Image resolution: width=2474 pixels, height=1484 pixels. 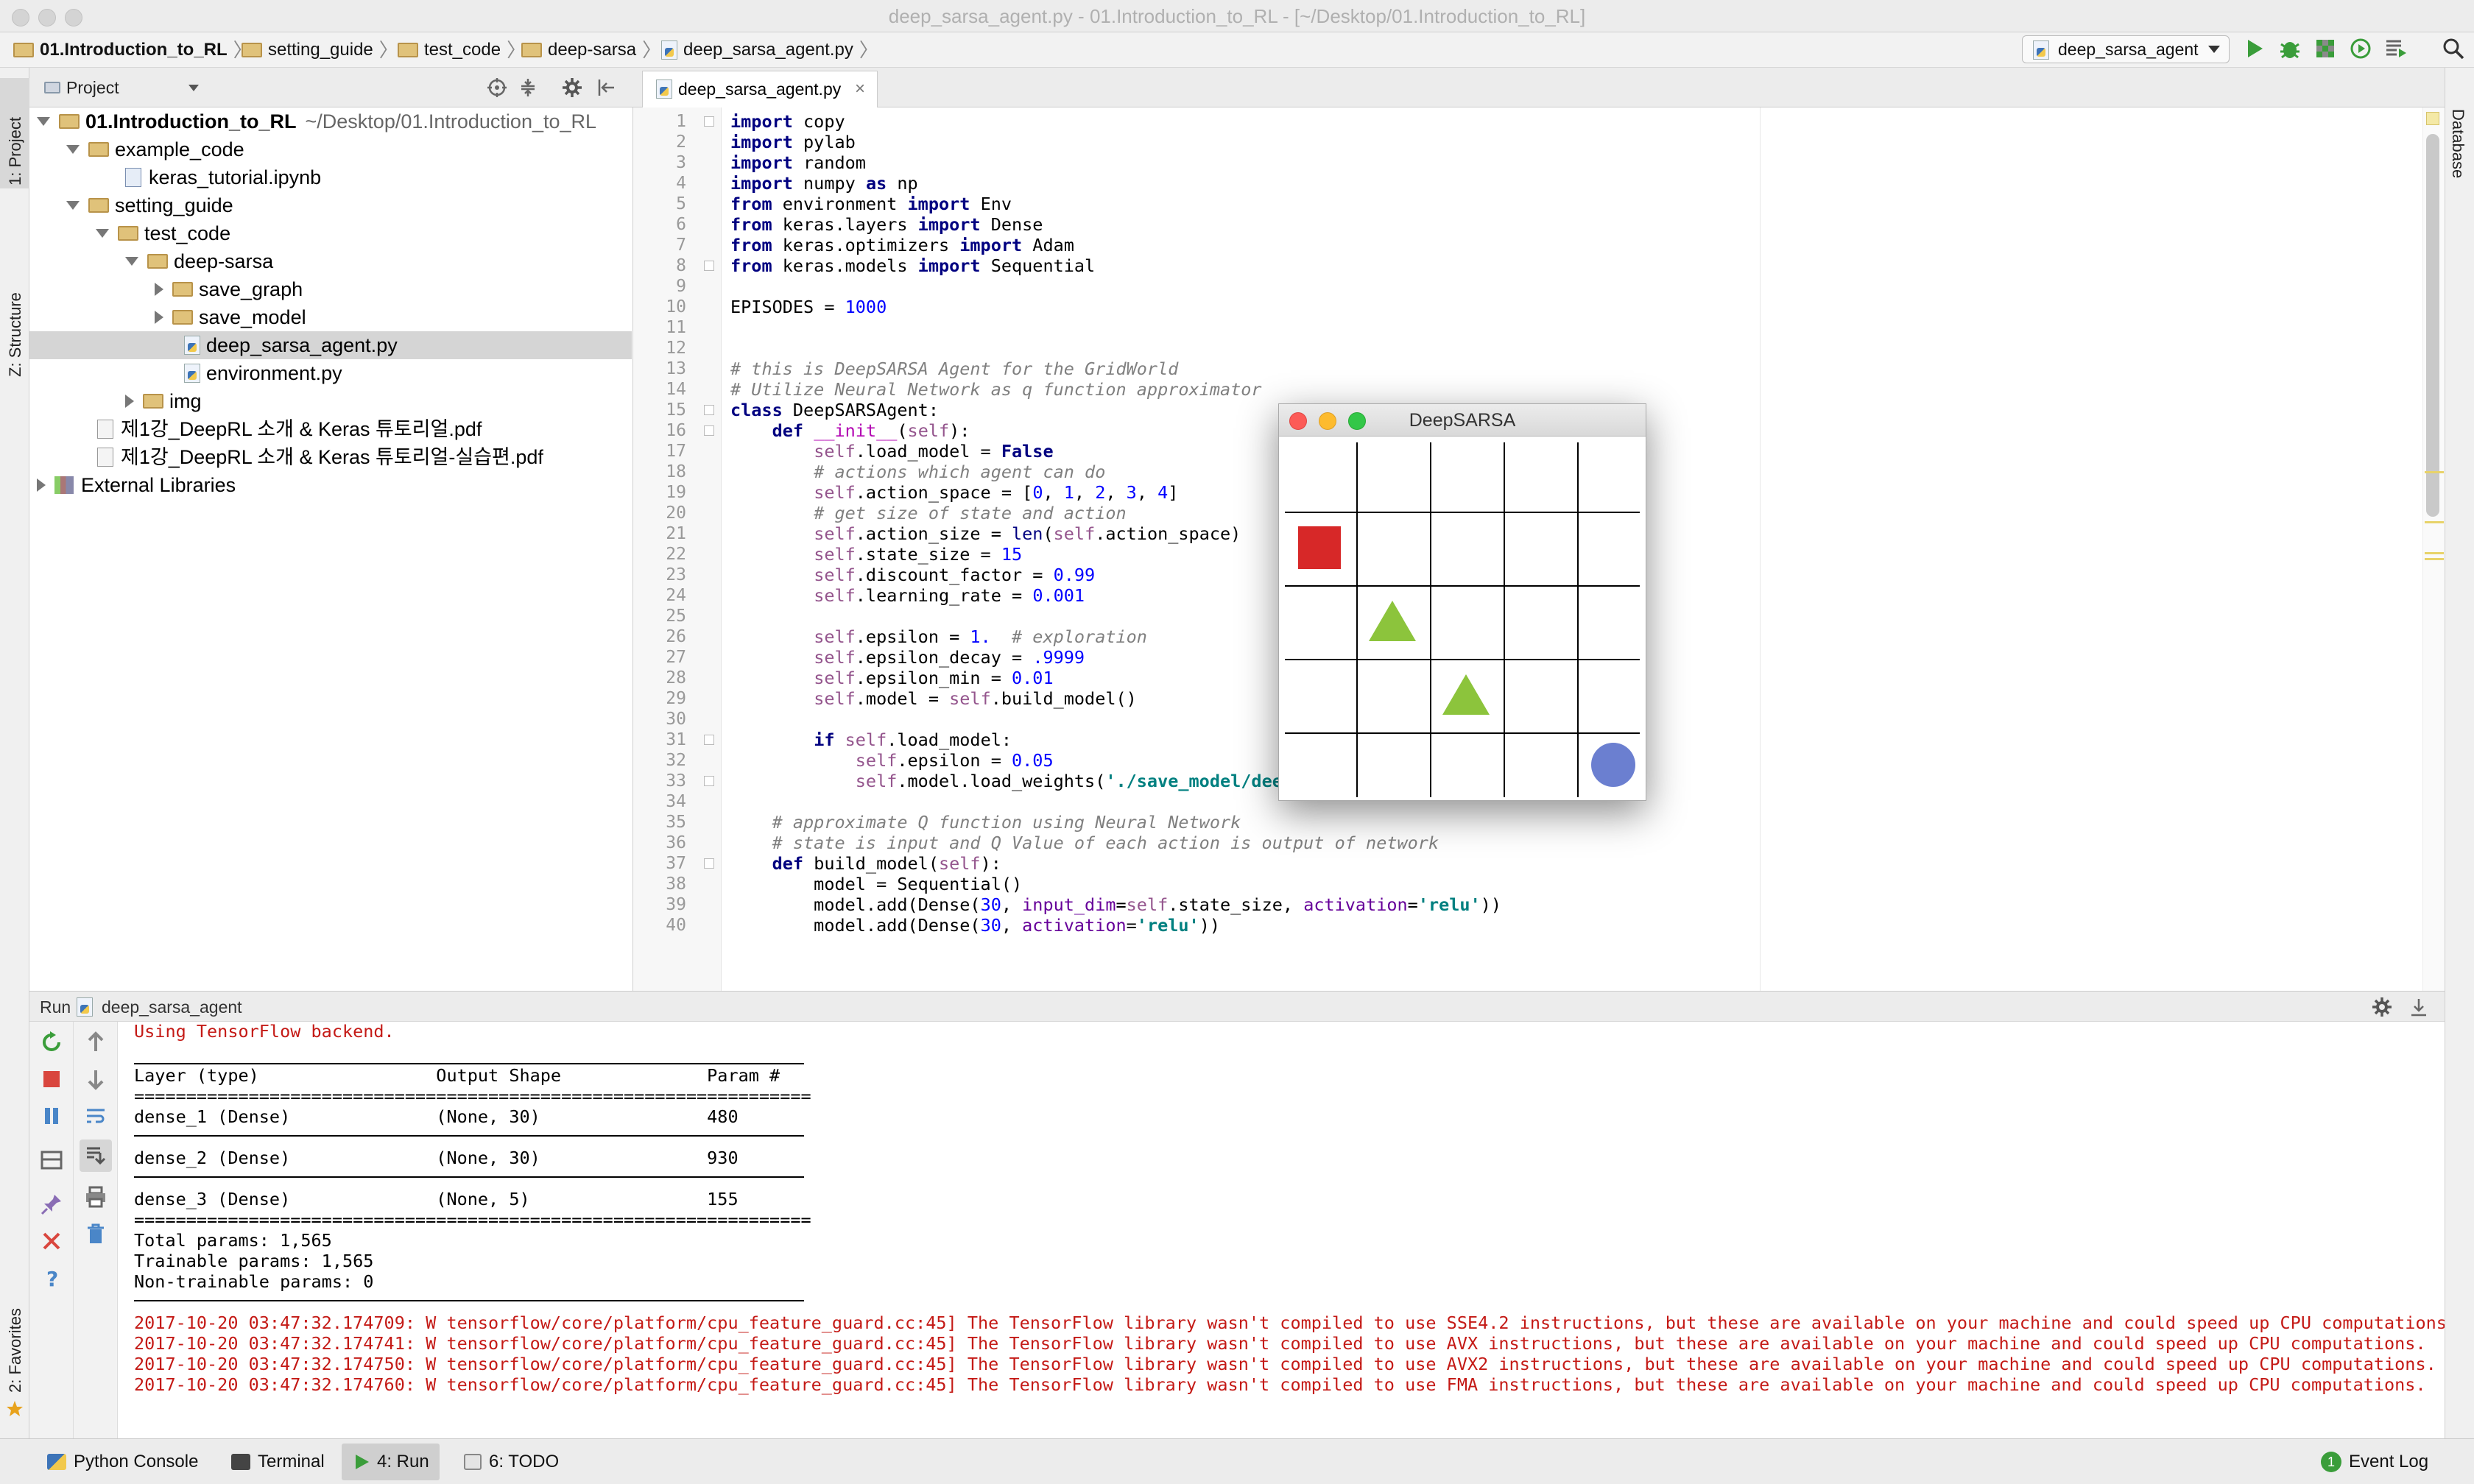 What do you see at coordinates (462, 50) in the screenshot?
I see `breadcrumb-item-test-code: test_code 〉` at bounding box center [462, 50].